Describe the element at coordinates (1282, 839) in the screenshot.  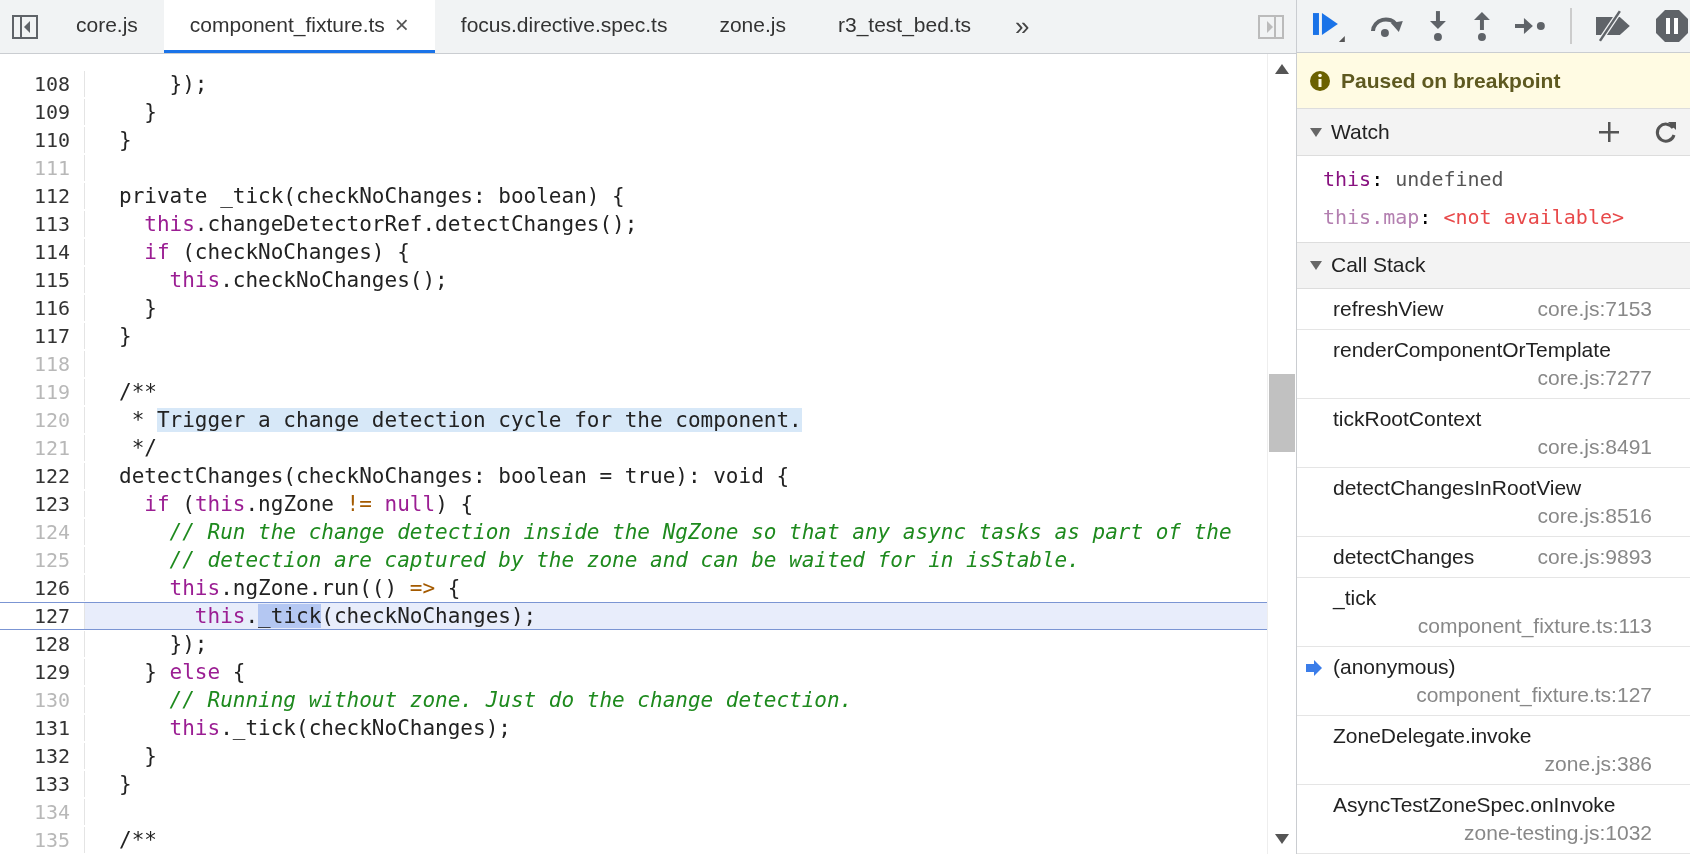
I see `scroll-down-icon` at that location.